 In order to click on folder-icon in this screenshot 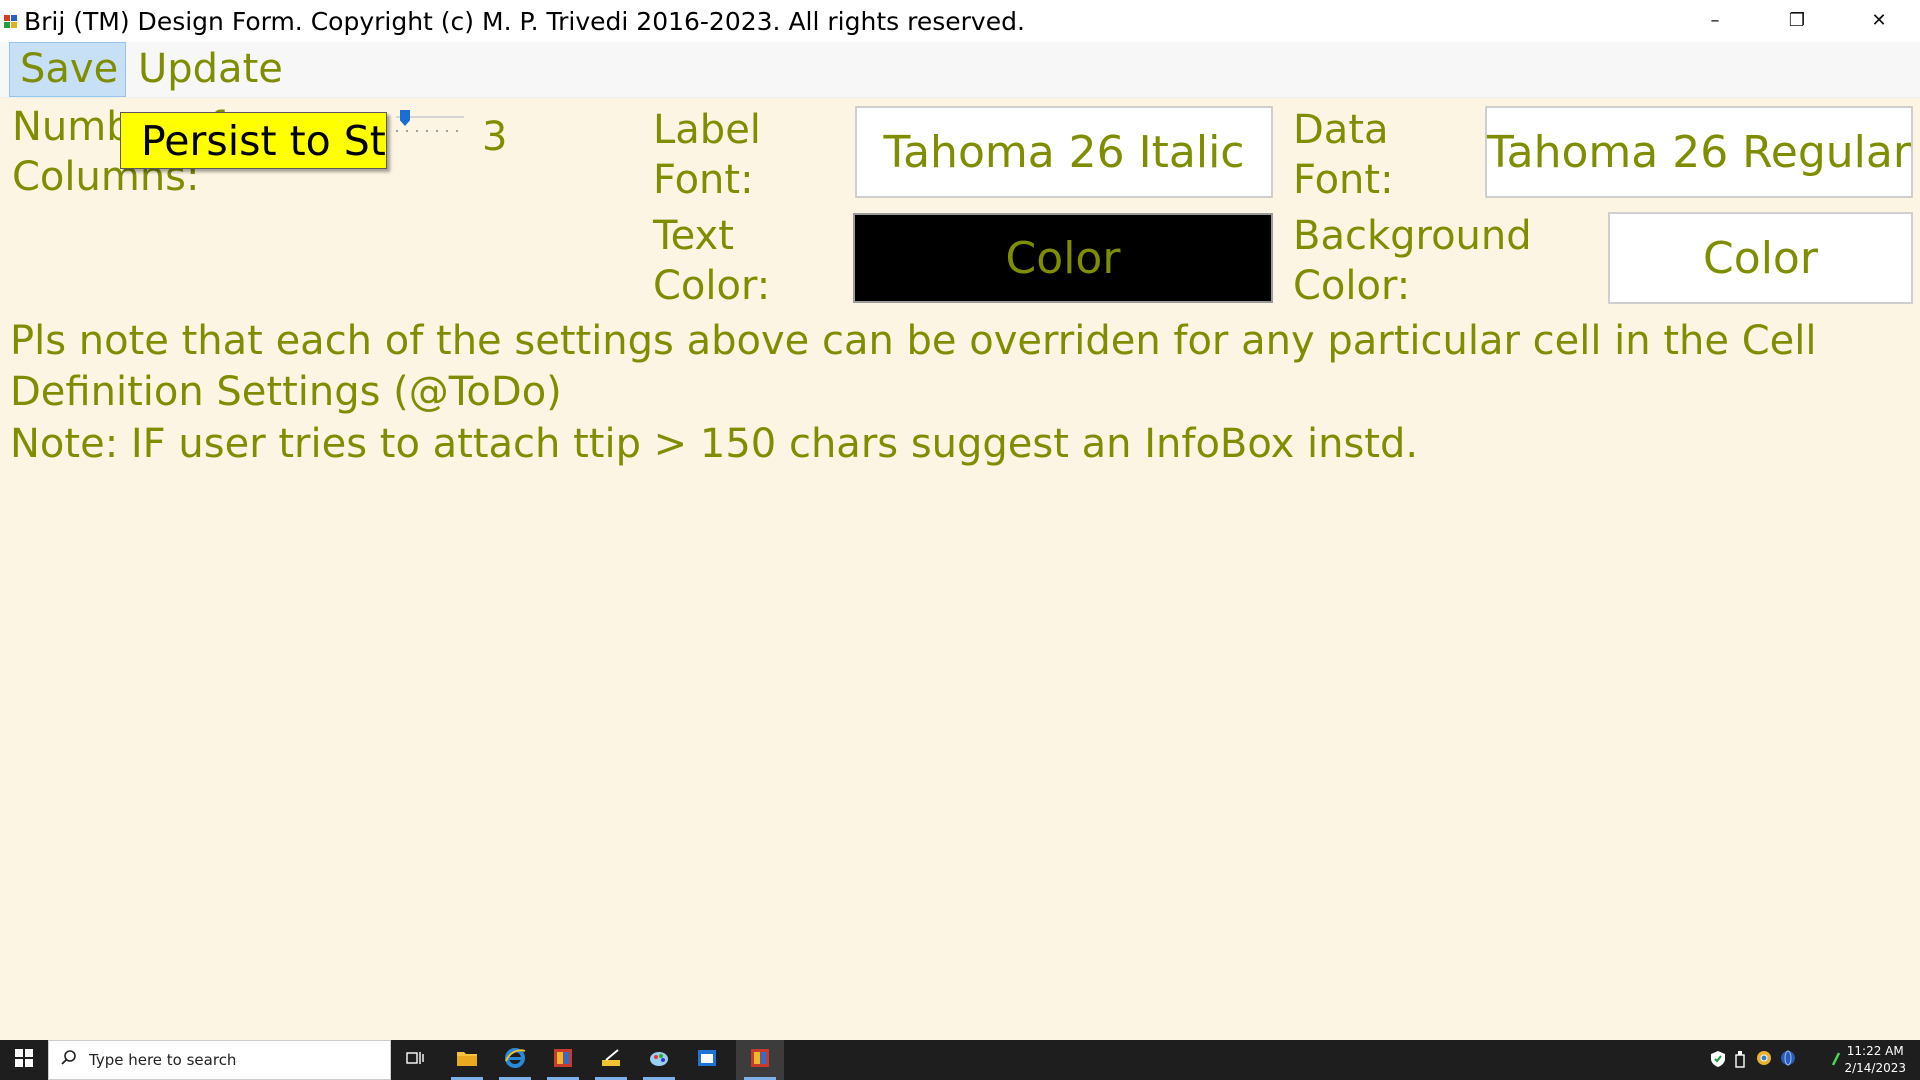, I will do `click(467, 1060)`.